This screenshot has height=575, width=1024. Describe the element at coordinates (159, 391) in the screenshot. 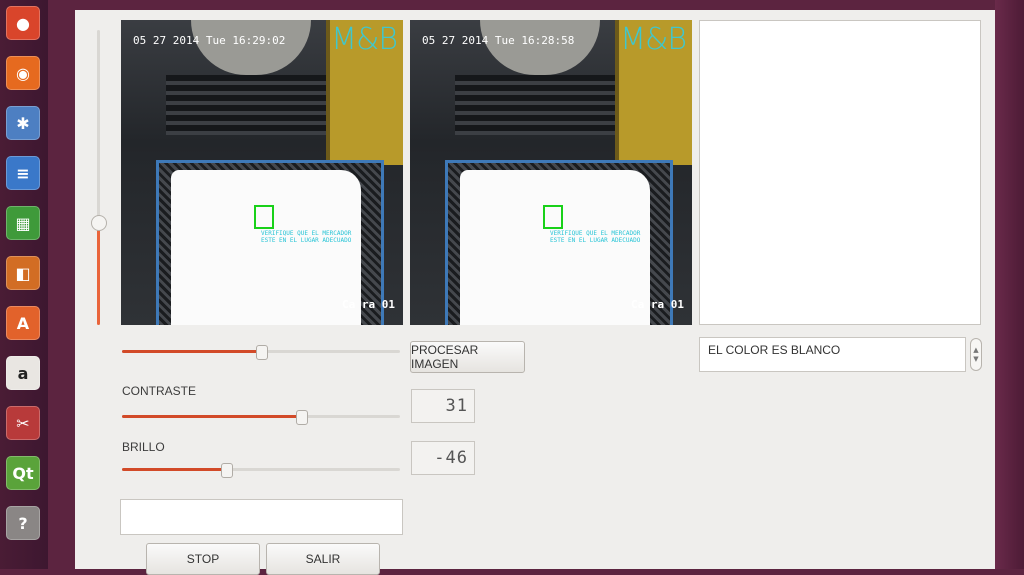

I see `contraste-label: CONTRASTE` at that location.